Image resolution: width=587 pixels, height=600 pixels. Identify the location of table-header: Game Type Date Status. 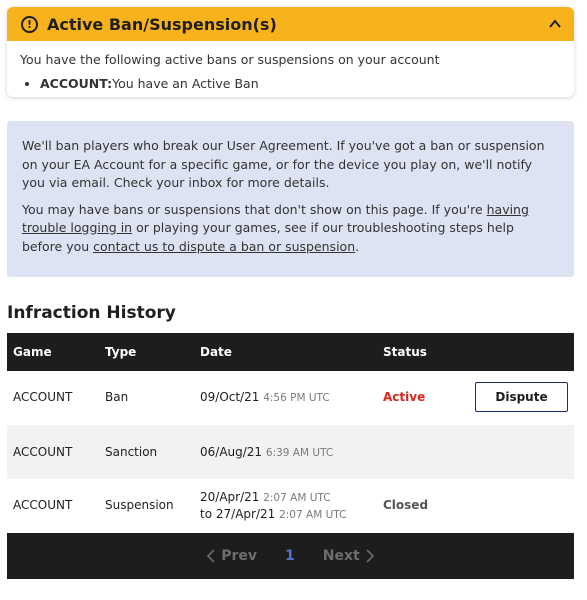
(290, 352).